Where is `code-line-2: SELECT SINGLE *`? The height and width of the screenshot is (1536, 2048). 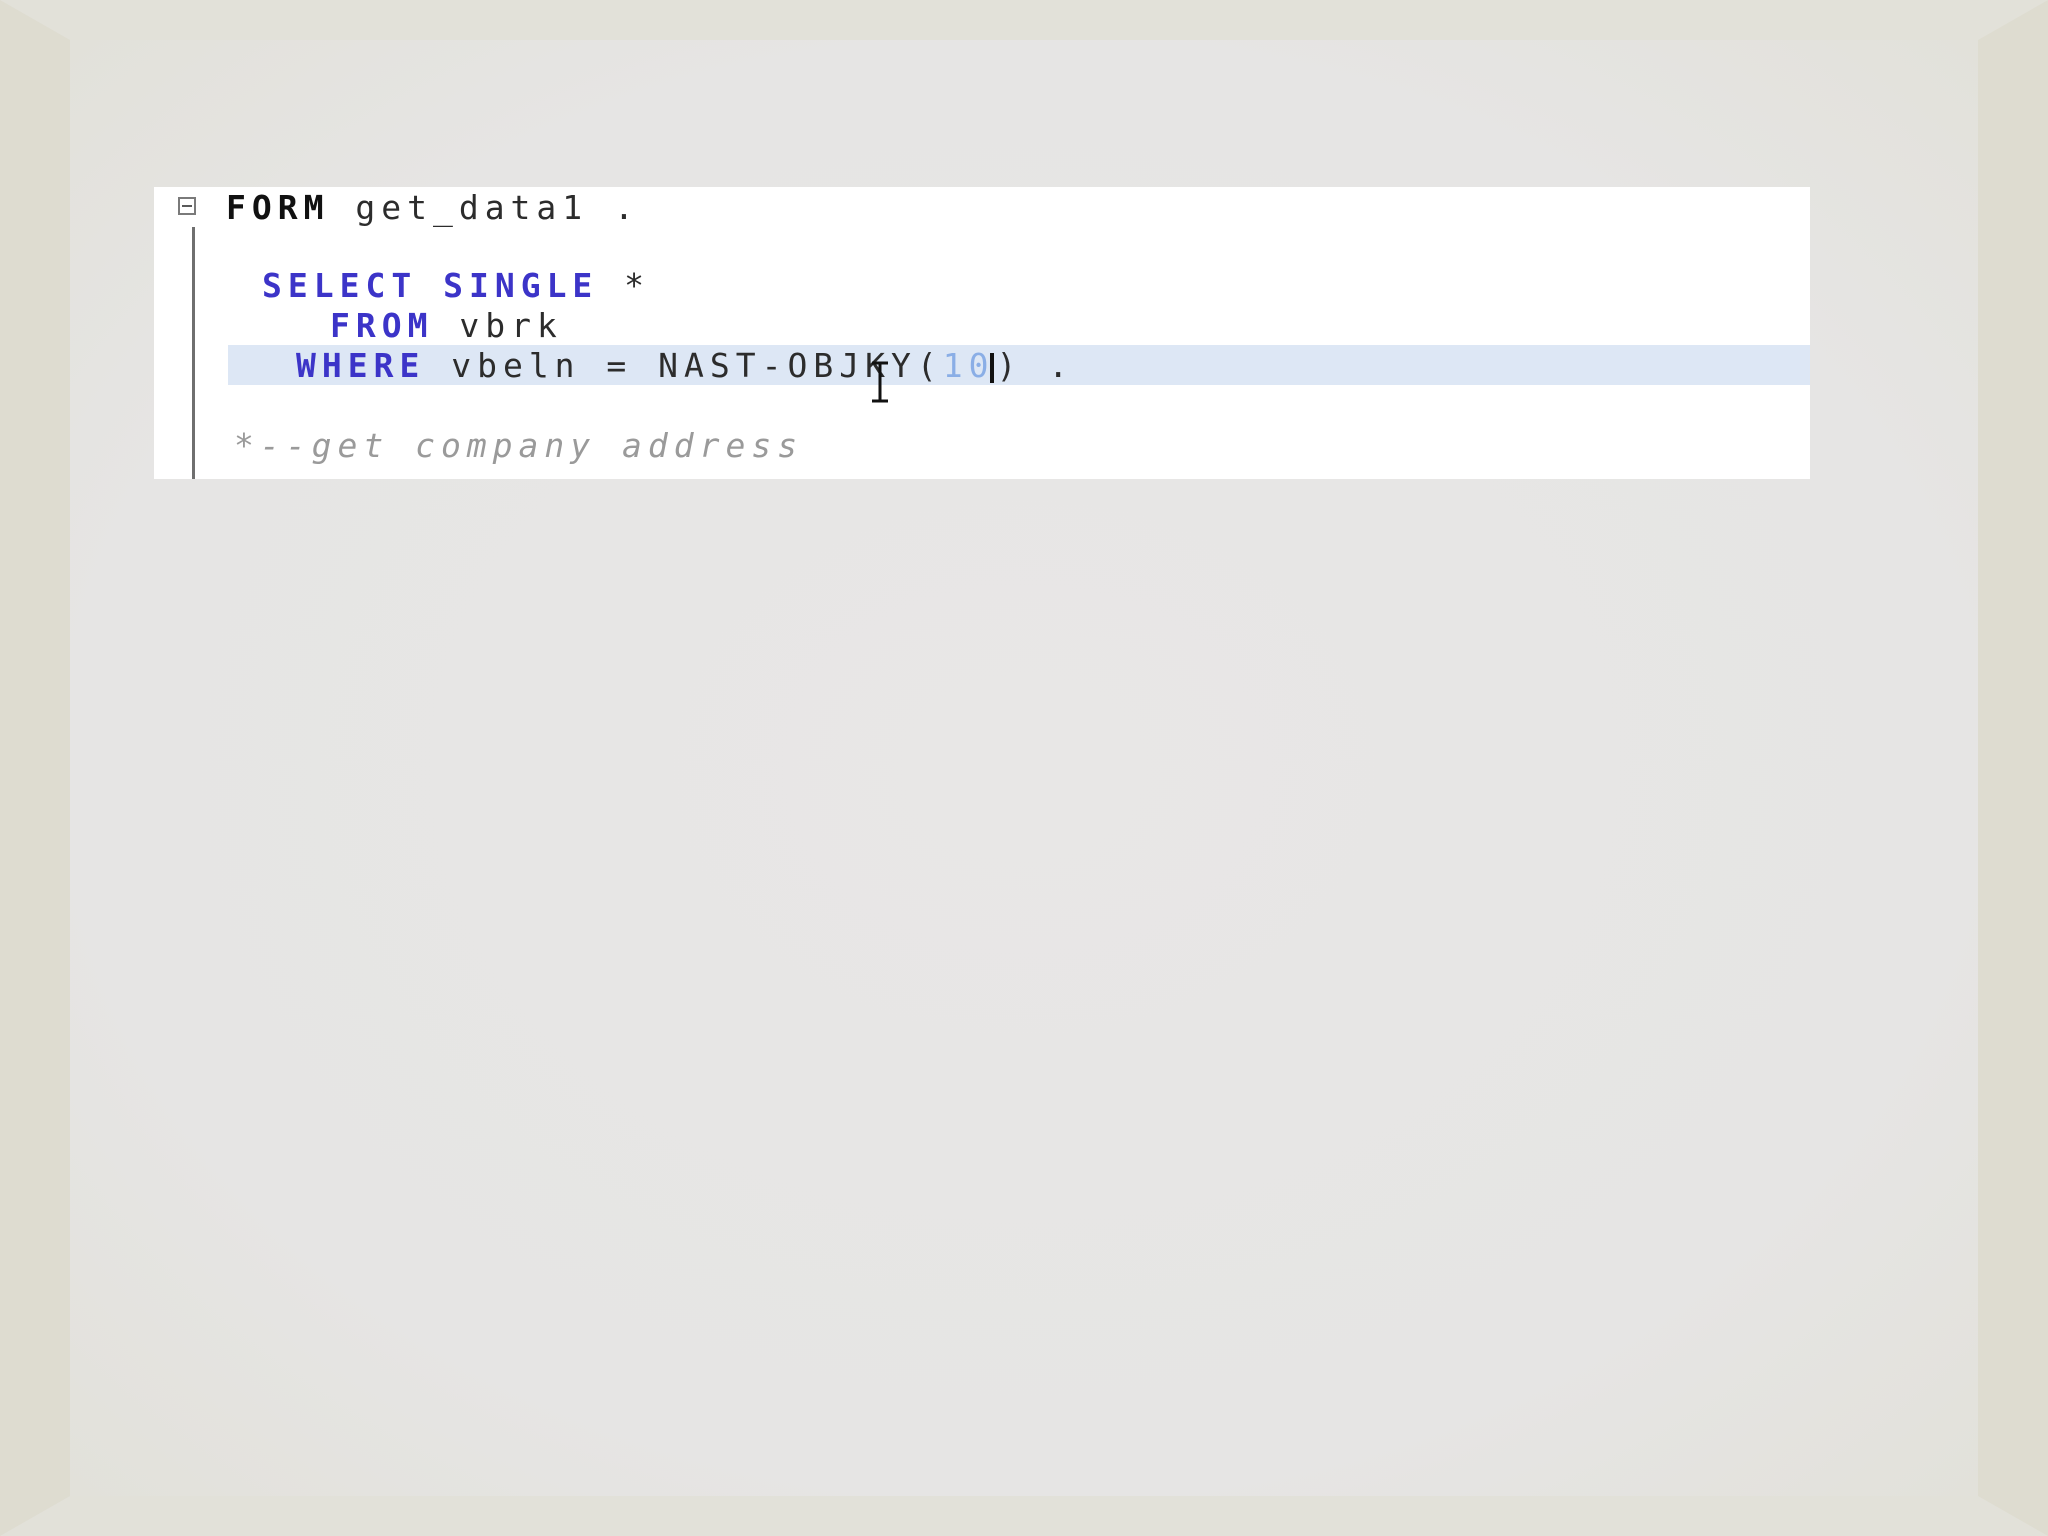
code-line-2: SELECT SINGLE * is located at coordinates (456, 286).